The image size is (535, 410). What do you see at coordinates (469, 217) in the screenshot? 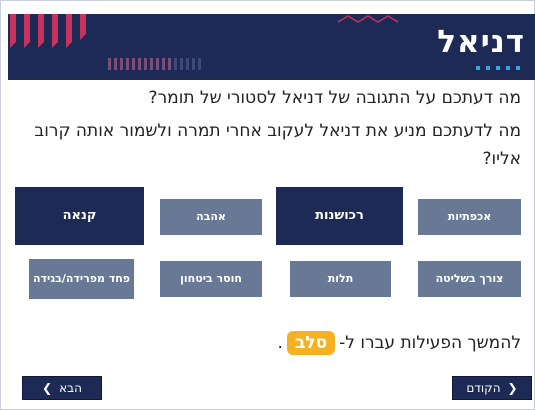
I see `option-button: אכפתיות` at bounding box center [469, 217].